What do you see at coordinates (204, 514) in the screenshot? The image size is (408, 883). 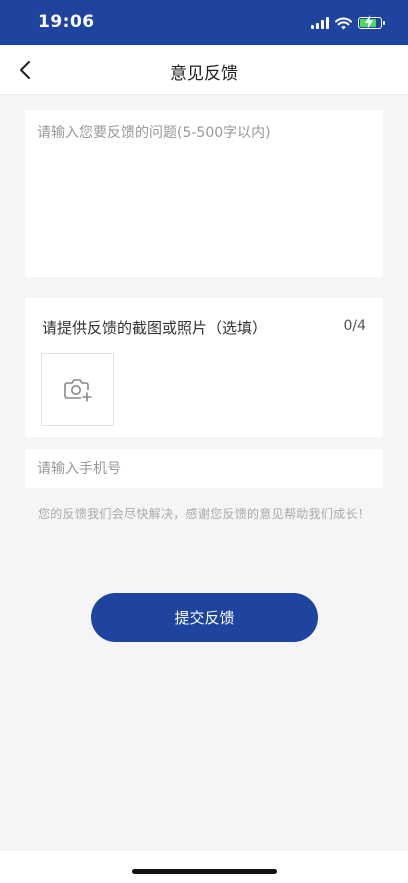 I see `hint-text: 您的反馈我们会尽快解决，感谢您反馈的意见帮助我们成长！` at bounding box center [204, 514].